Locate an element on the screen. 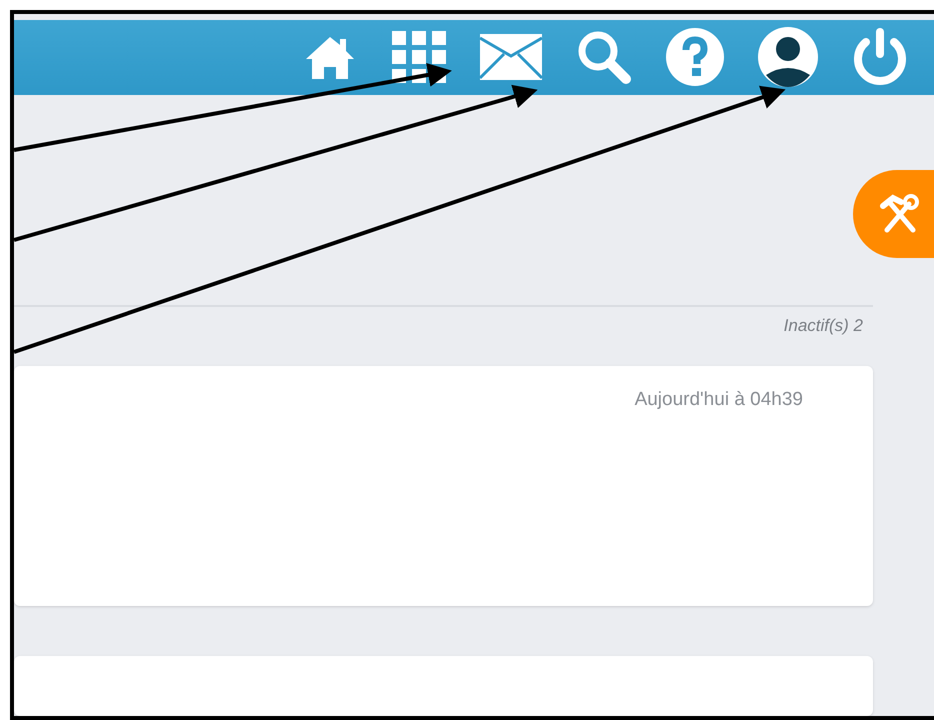 The height and width of the screenshot is (720, 934). power-icon is located at coordinates (880, 57).